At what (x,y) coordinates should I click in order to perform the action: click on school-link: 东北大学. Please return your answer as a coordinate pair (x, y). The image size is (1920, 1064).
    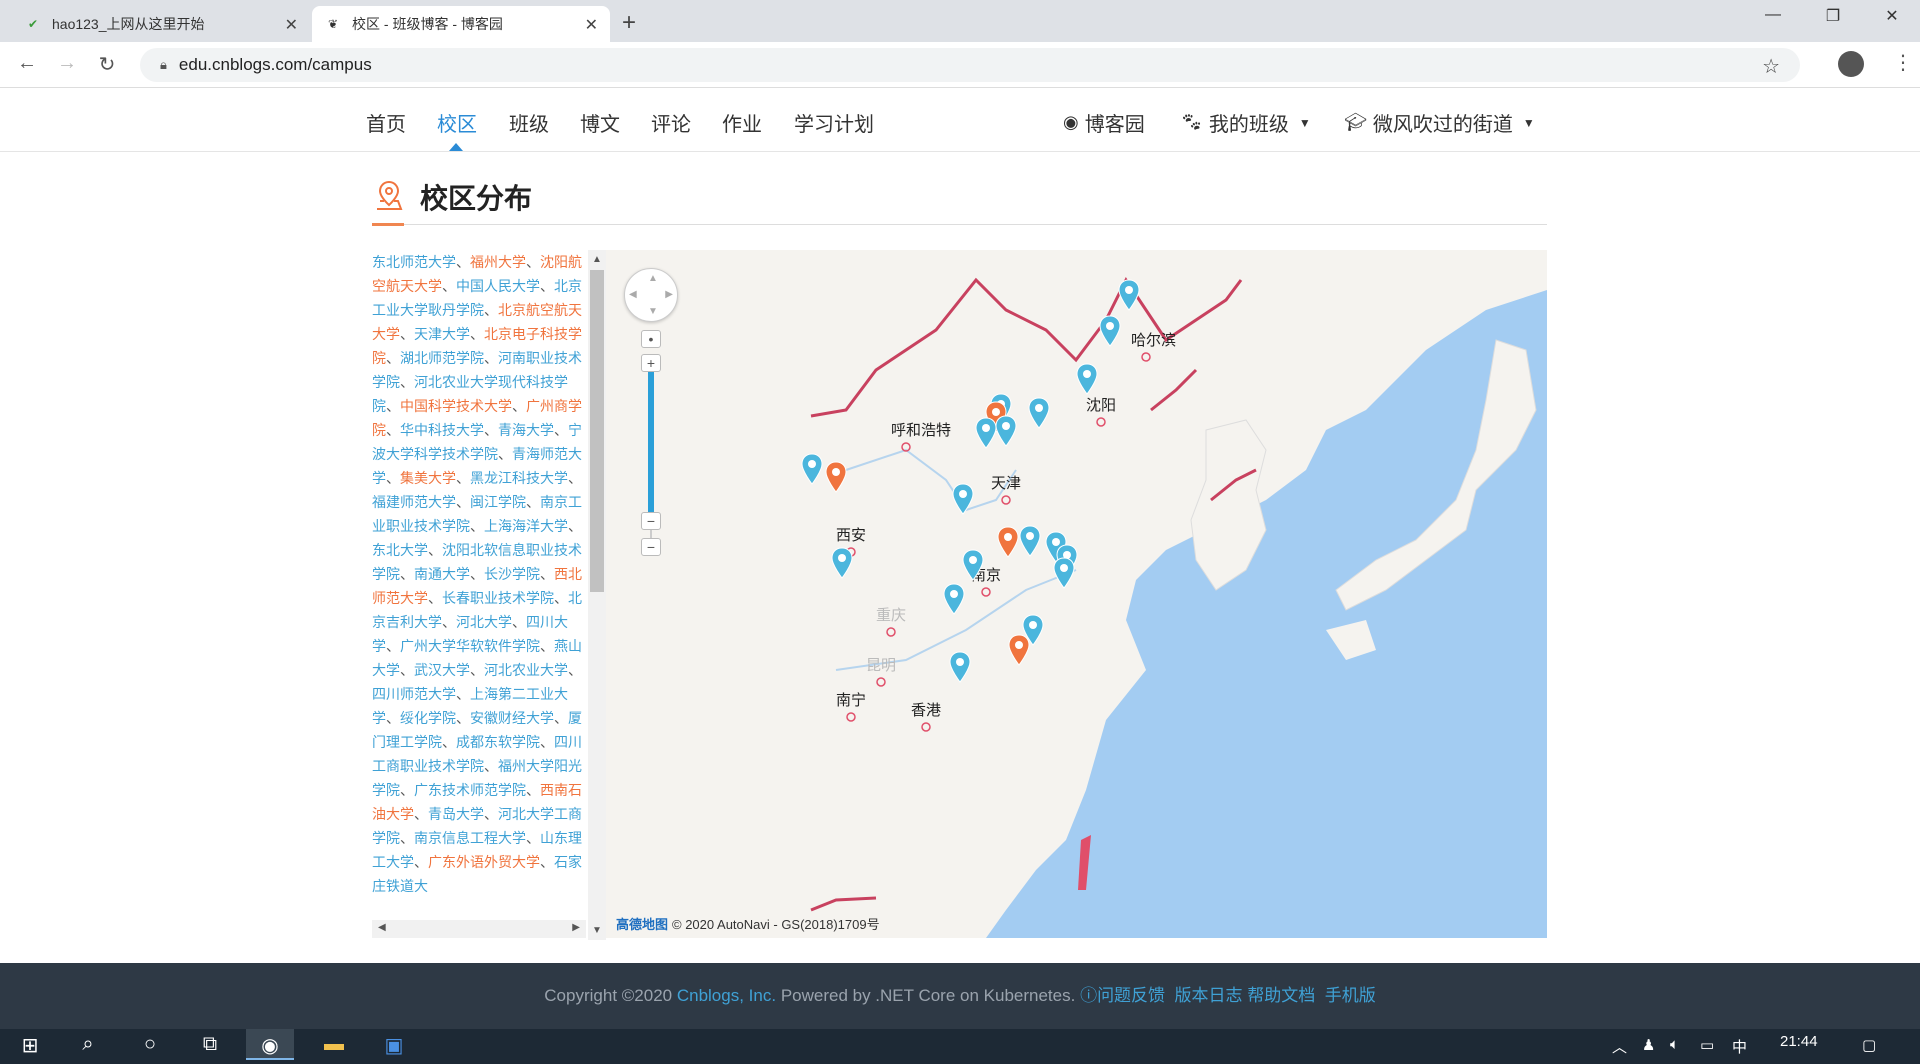
    Looking at the image, I should click on (400, 550).